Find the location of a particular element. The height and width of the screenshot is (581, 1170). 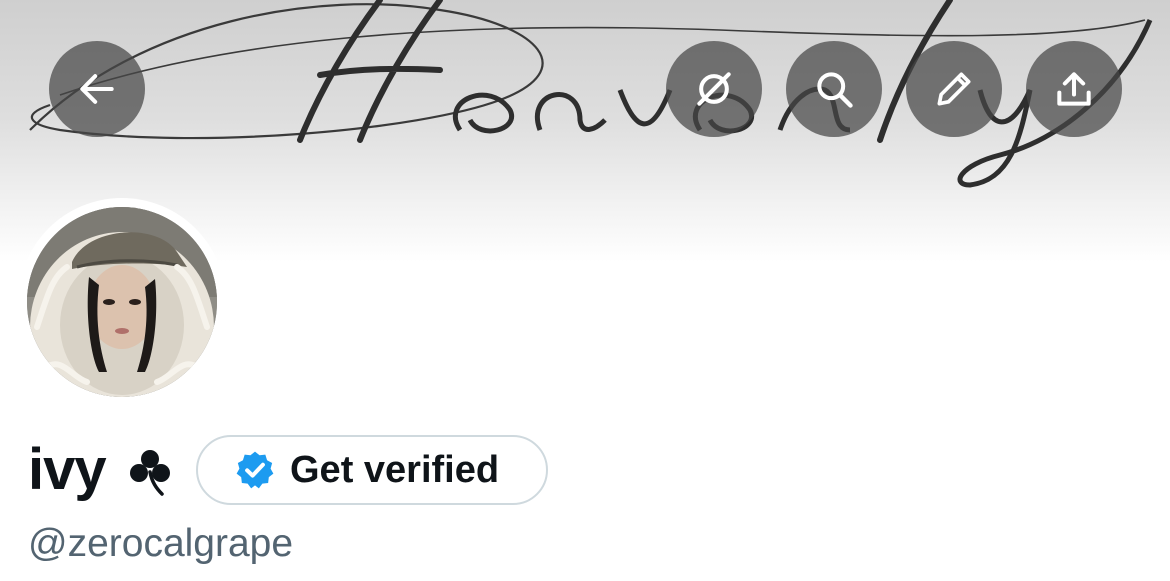

avatar-photo is located at coordinates (122, 302).